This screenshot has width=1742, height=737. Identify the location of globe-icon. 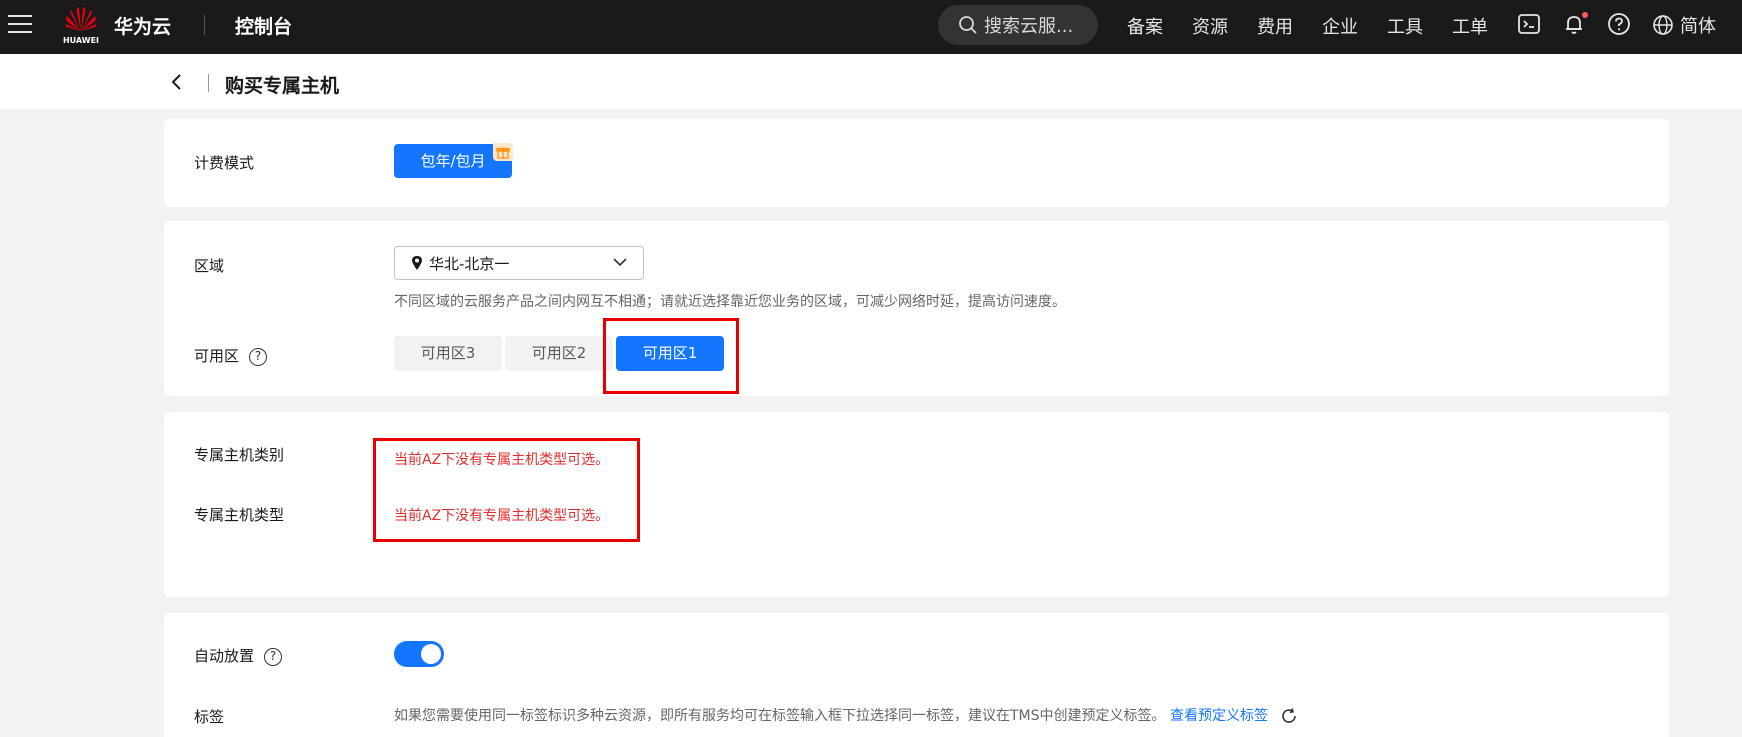
(1663, 25).